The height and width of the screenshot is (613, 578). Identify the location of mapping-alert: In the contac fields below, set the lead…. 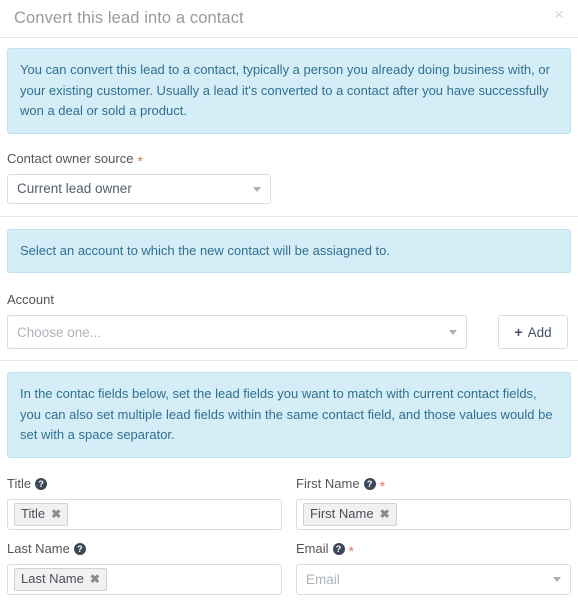
(289, 415).